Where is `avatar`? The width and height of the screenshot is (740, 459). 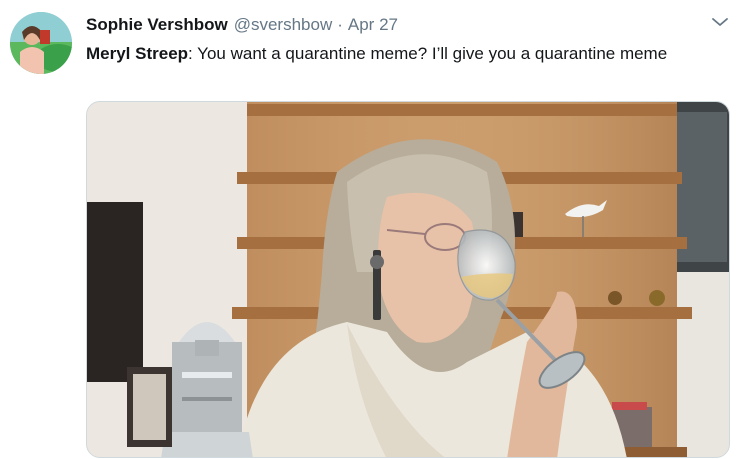
avatar is located at coordinates (41, 43).